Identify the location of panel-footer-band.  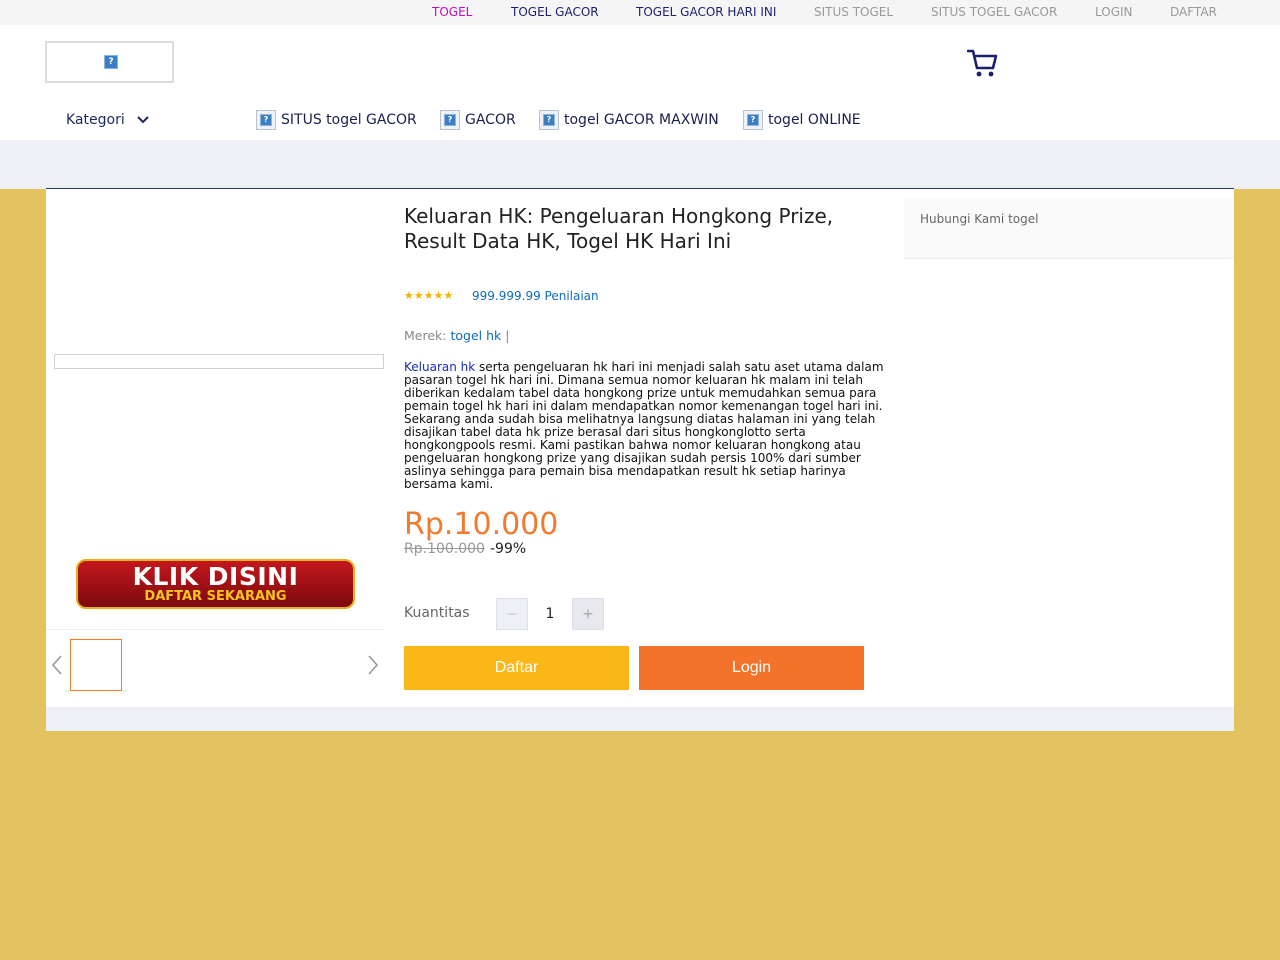
(640, 719).